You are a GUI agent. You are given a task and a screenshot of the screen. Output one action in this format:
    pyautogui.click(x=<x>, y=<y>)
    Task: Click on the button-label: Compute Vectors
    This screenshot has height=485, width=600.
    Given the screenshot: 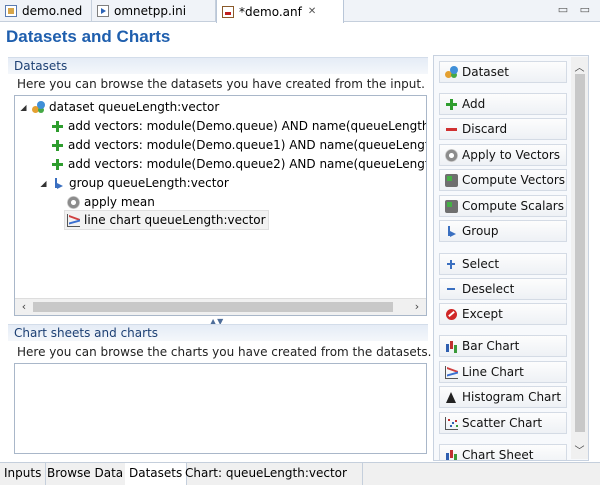 What is the action you would take?
    pyautogui.click(x=514, y=180)
    